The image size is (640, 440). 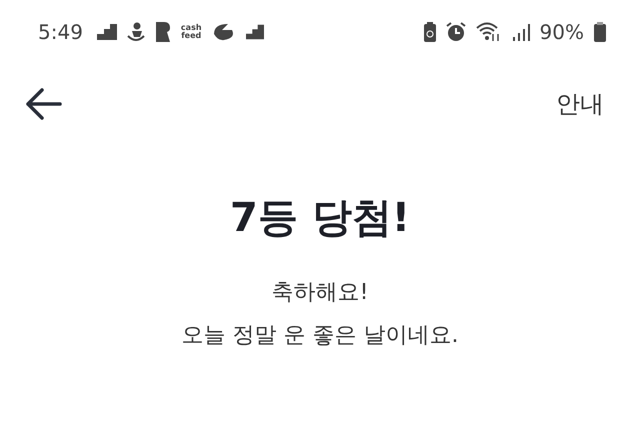 I want to click on back-icon, so click(x=43, y=104).